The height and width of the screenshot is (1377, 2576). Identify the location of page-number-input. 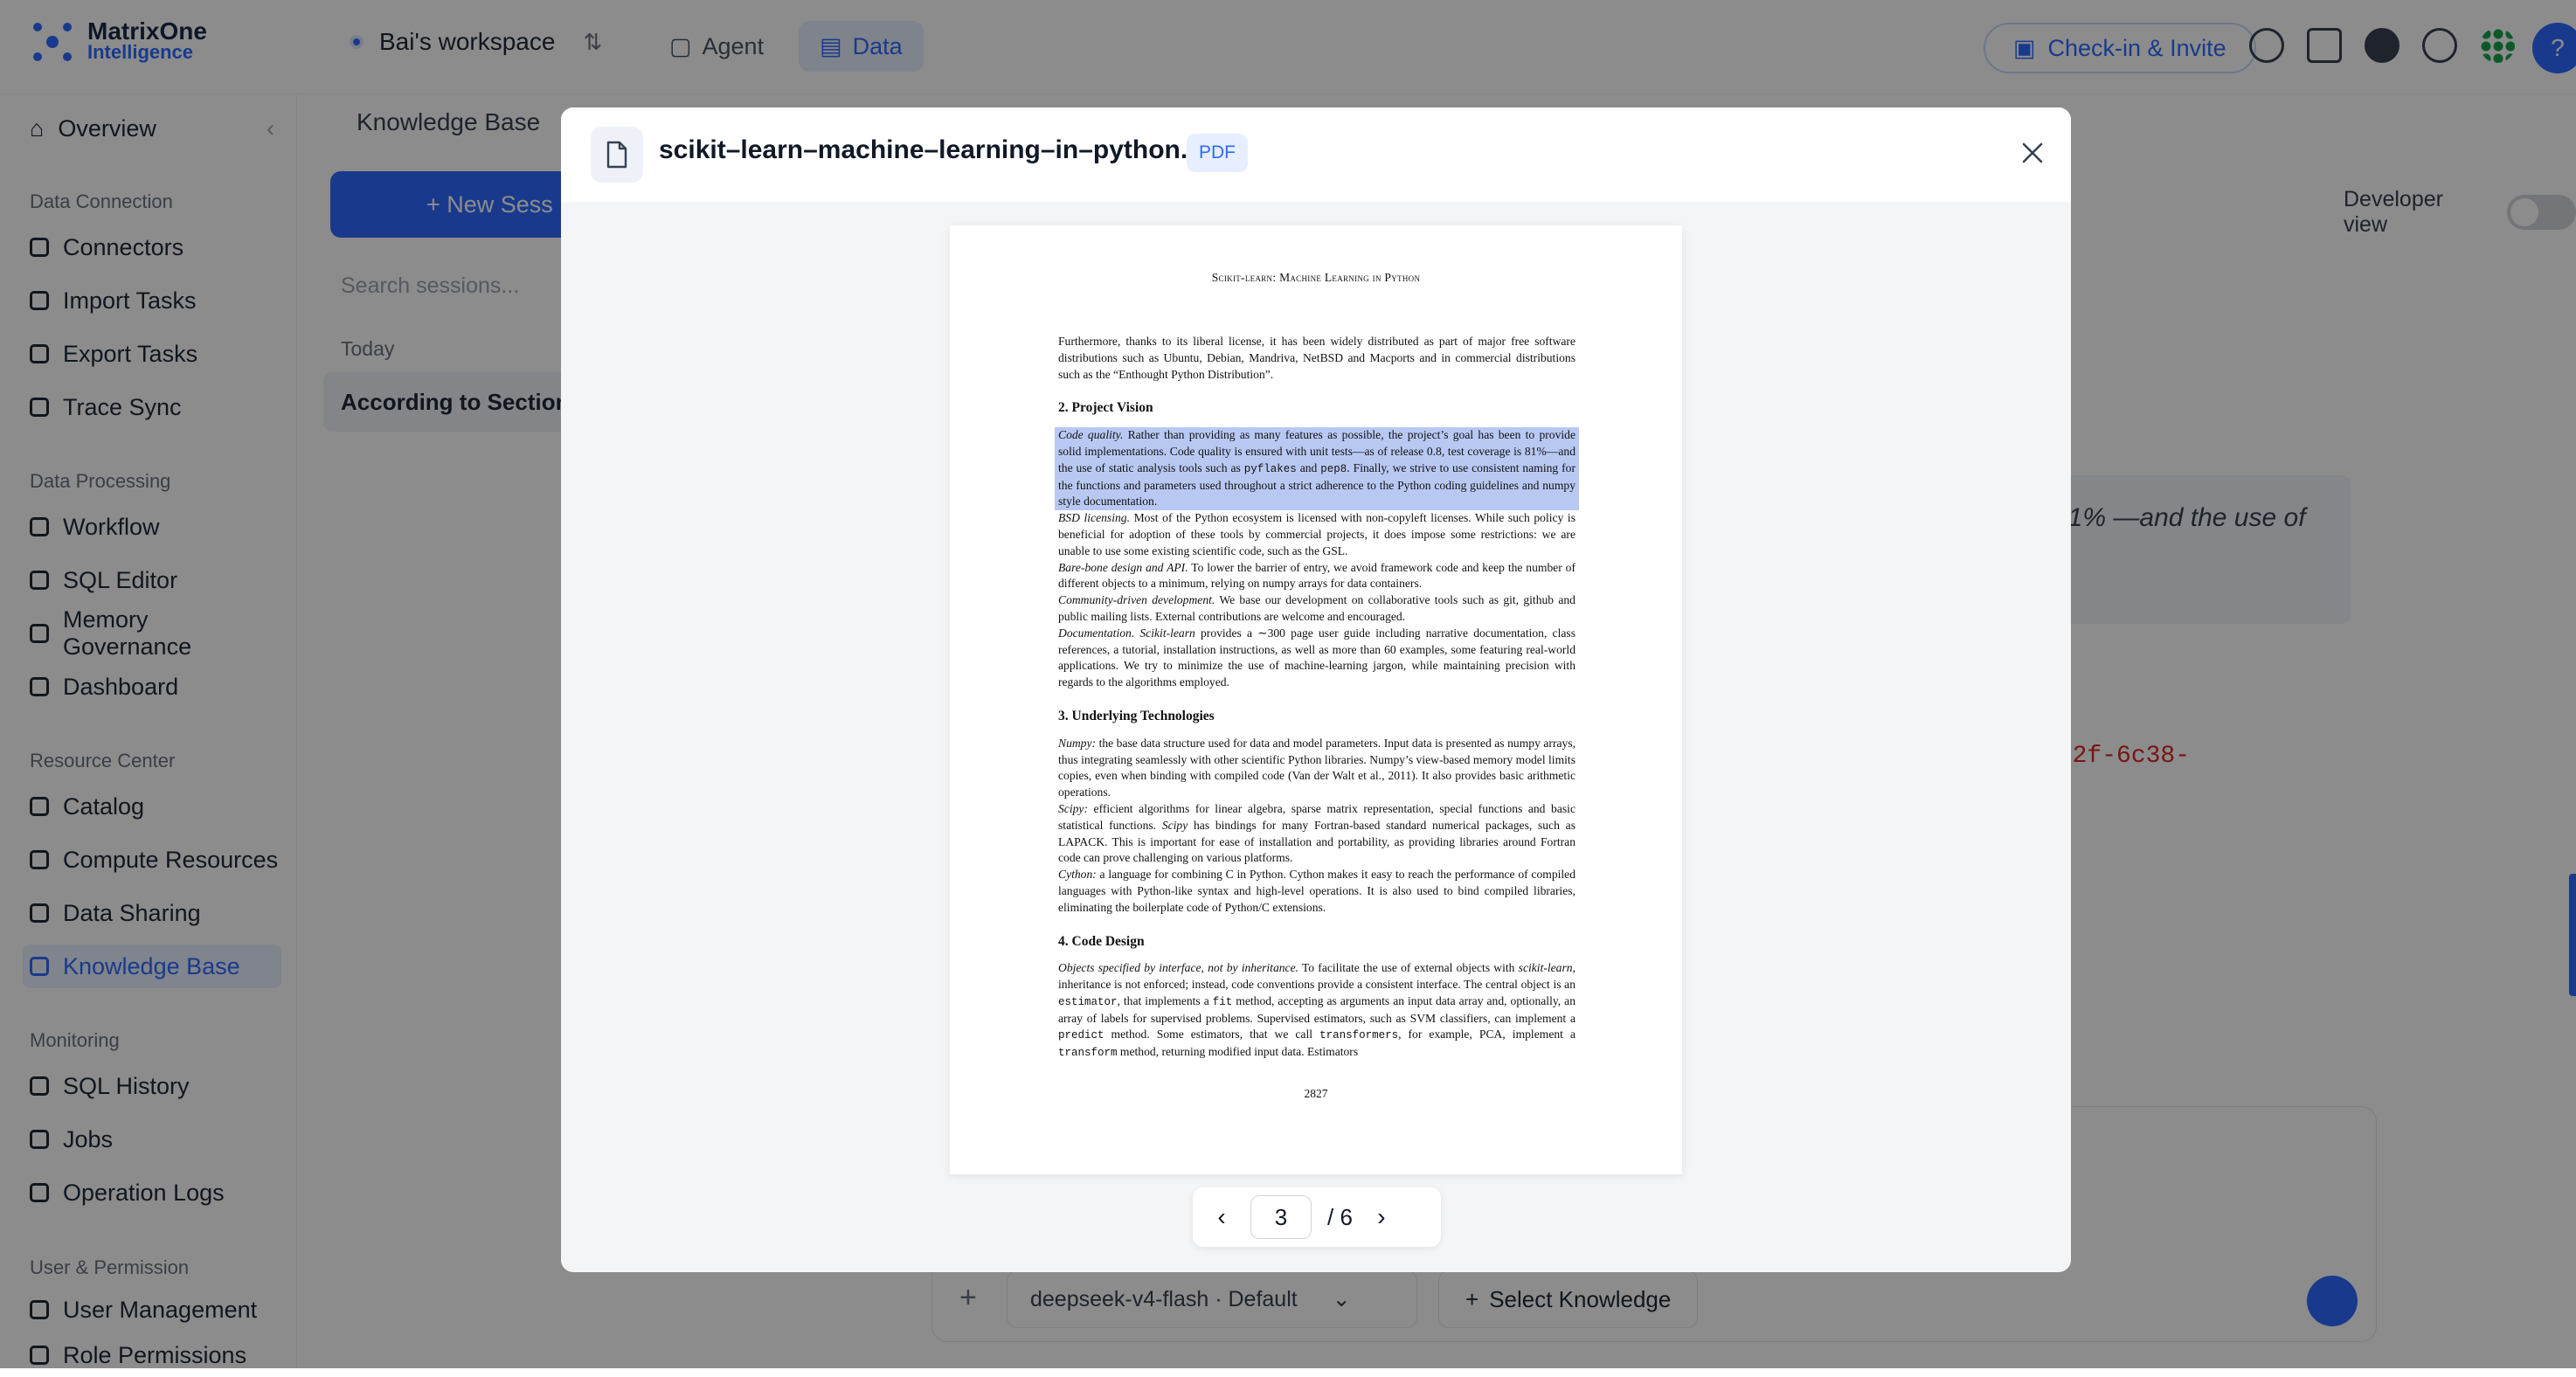
(1281, 1217).